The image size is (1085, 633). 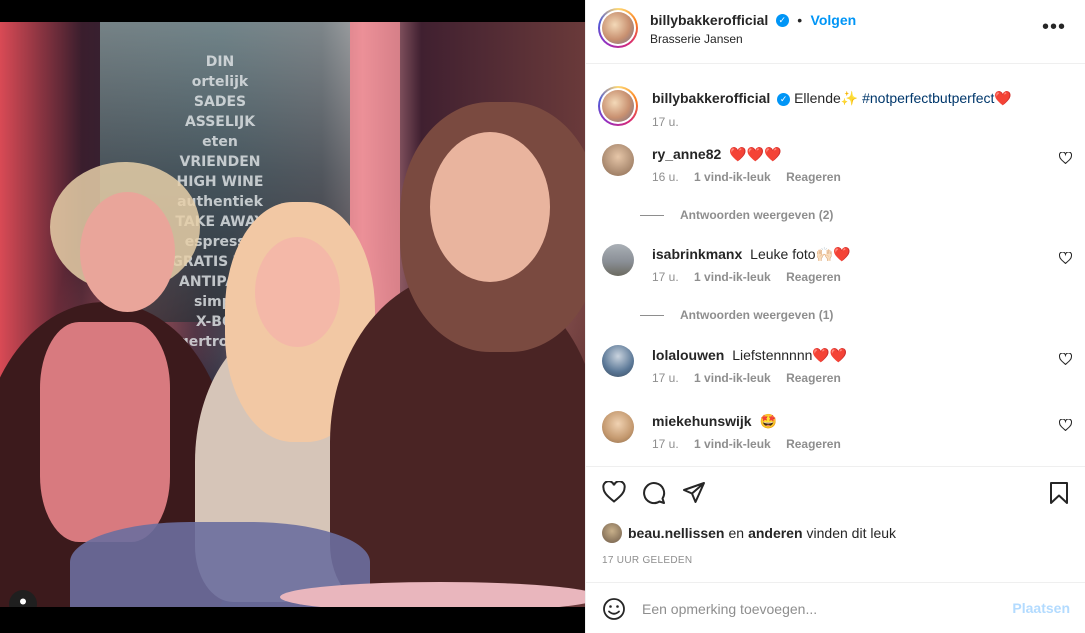 What do you see at coordinates (757, 315) in the screenshot?
I see `view-replies-label: Antwoorden weergeven (1)` at bounding box center [757, 315].